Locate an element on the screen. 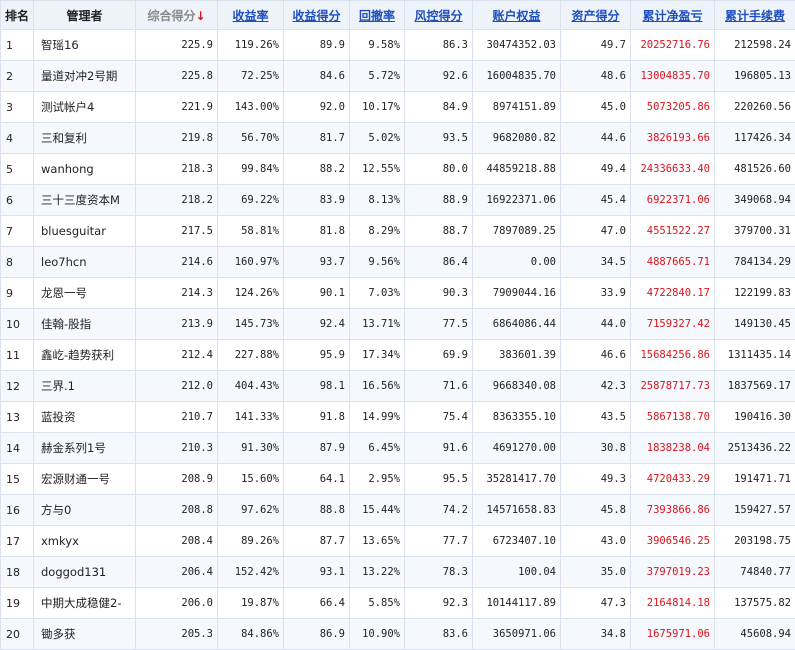 The width and height of the screenshot is (795, 650). cell-return-rate: 143.00% is located at coordinates (251, 107).